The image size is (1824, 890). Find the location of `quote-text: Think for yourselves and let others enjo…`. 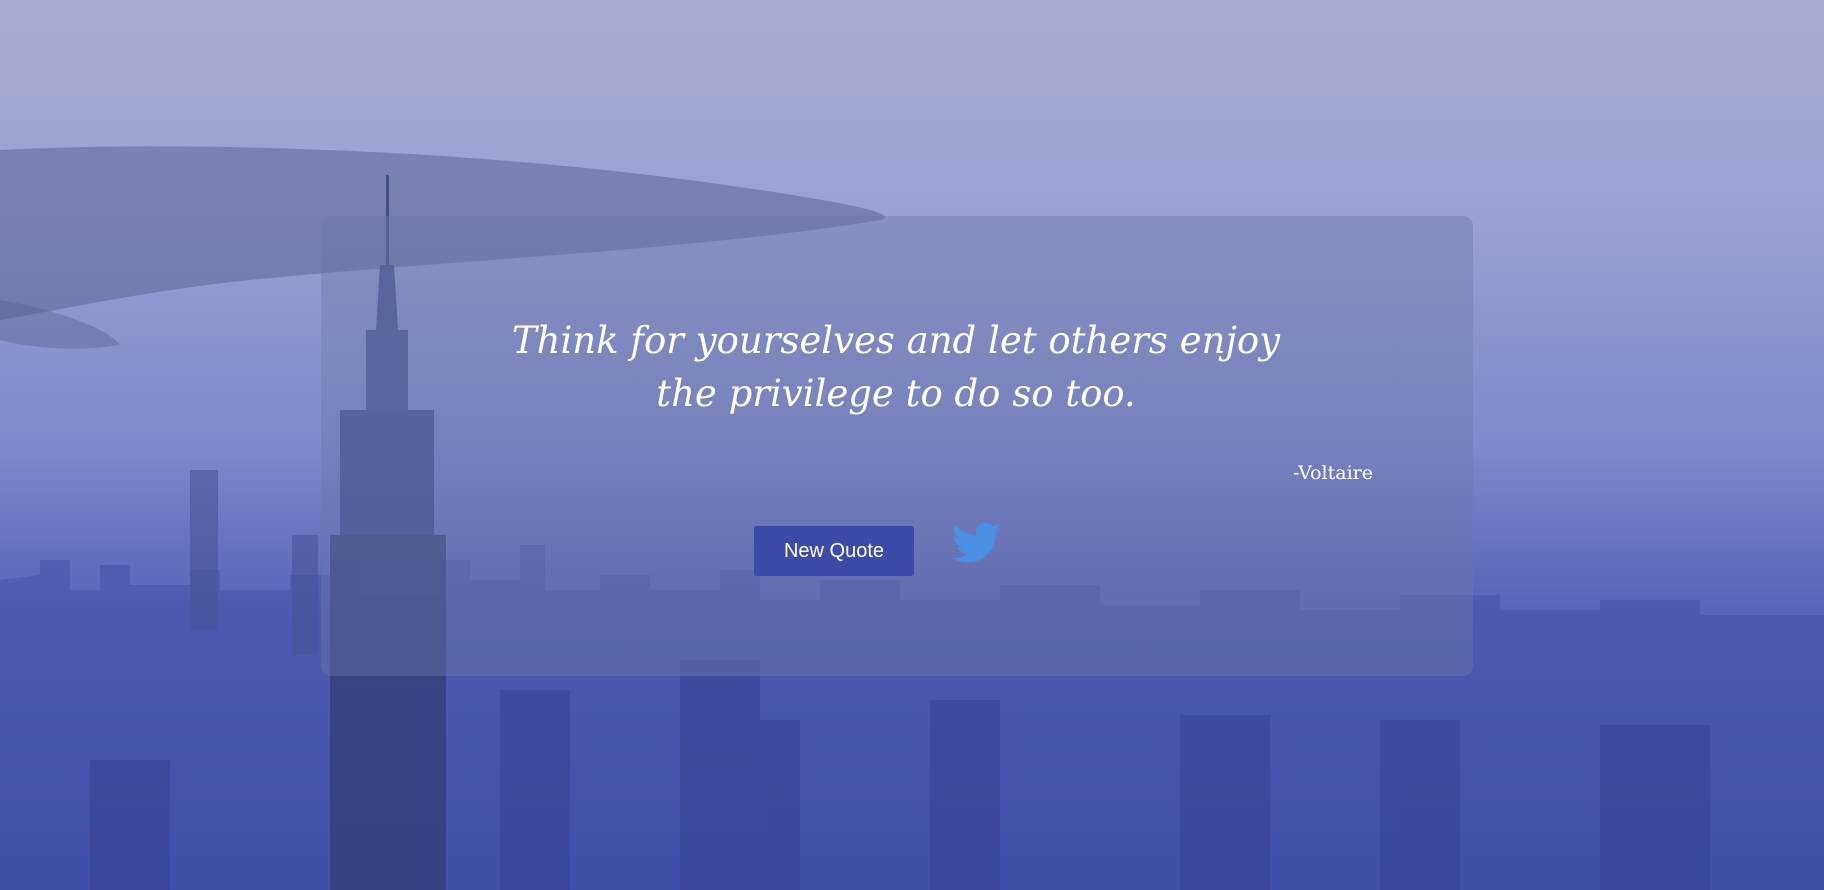

quote-text: Think for yourselves and let others enjo… is located at coordinates (896, 367).